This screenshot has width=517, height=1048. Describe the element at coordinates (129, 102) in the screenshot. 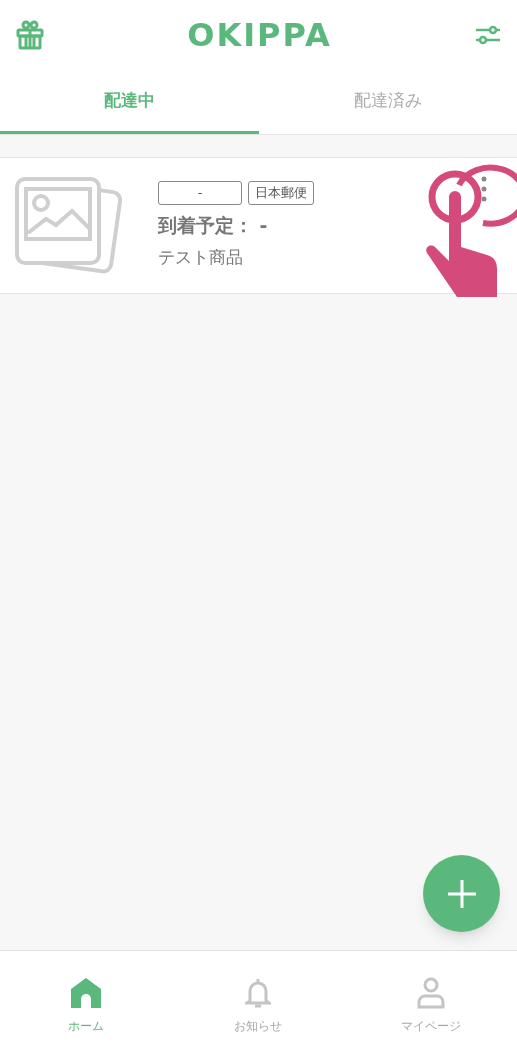

I see `tab: 配達中` at that location.